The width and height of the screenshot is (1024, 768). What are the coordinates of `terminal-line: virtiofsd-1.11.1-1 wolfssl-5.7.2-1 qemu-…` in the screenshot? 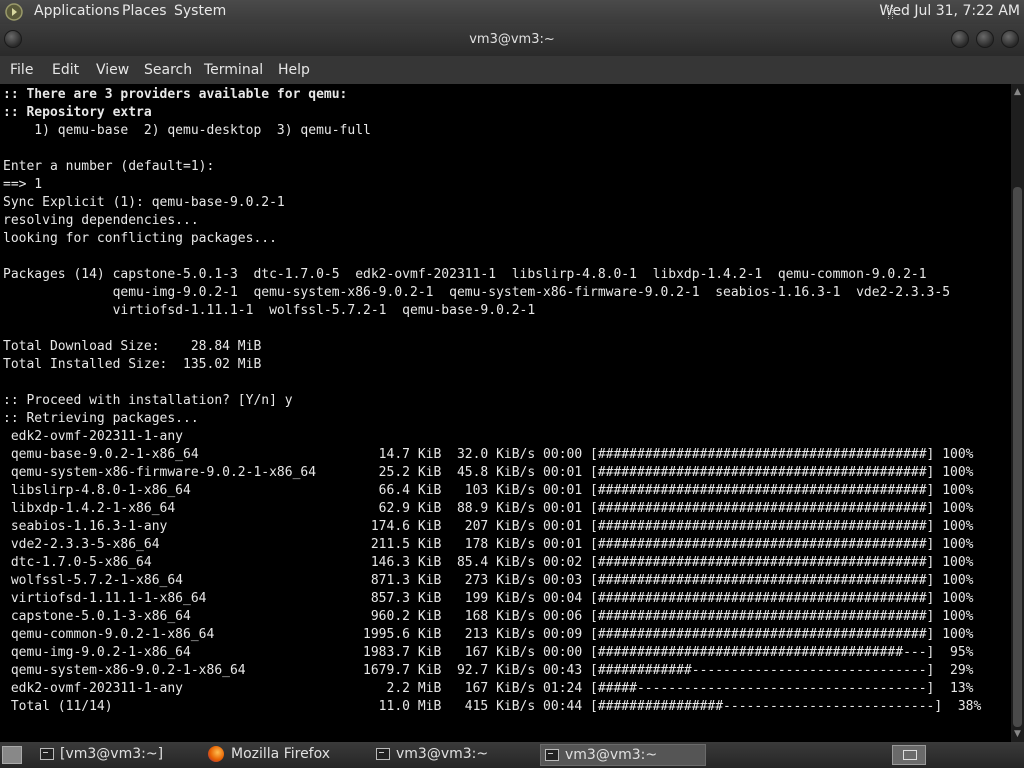 It's located at (269, 310).